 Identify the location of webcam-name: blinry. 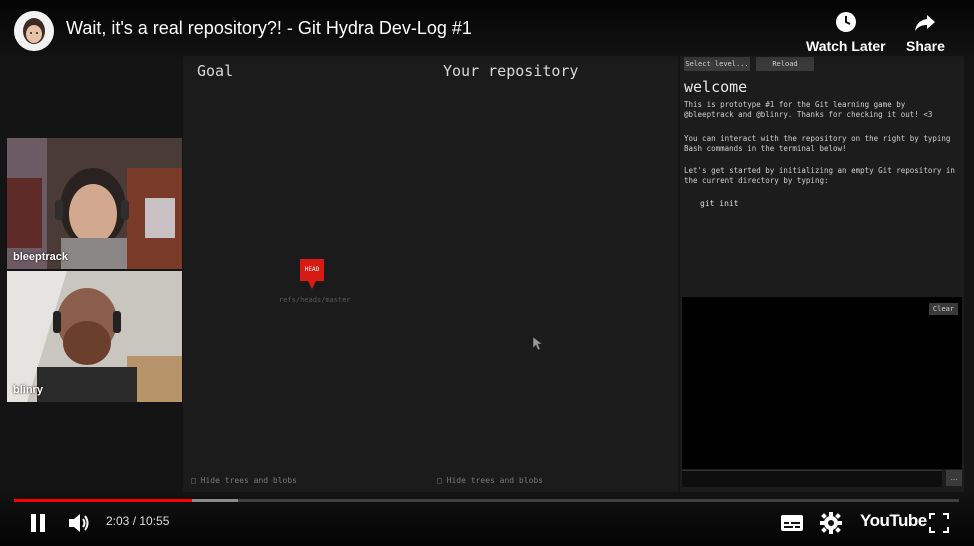
(28, 390).